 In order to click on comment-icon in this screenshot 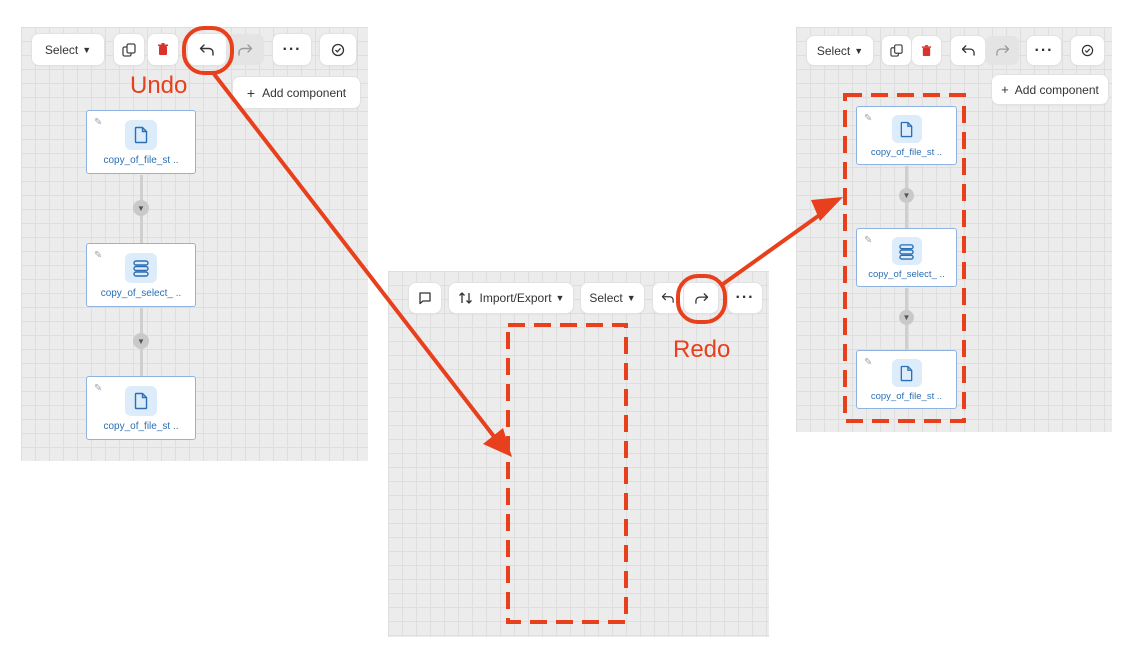, I will do `click(425, 298)`.